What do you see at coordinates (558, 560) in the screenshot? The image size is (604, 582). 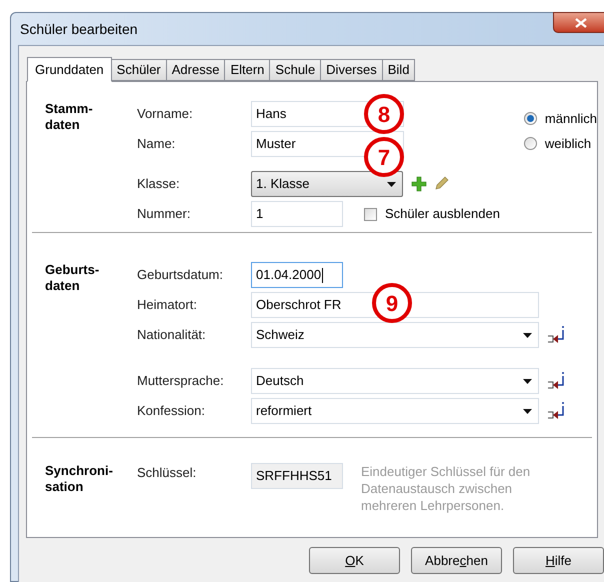 I see `dialog-button: Hilfe` at bounding box center [558, 560].